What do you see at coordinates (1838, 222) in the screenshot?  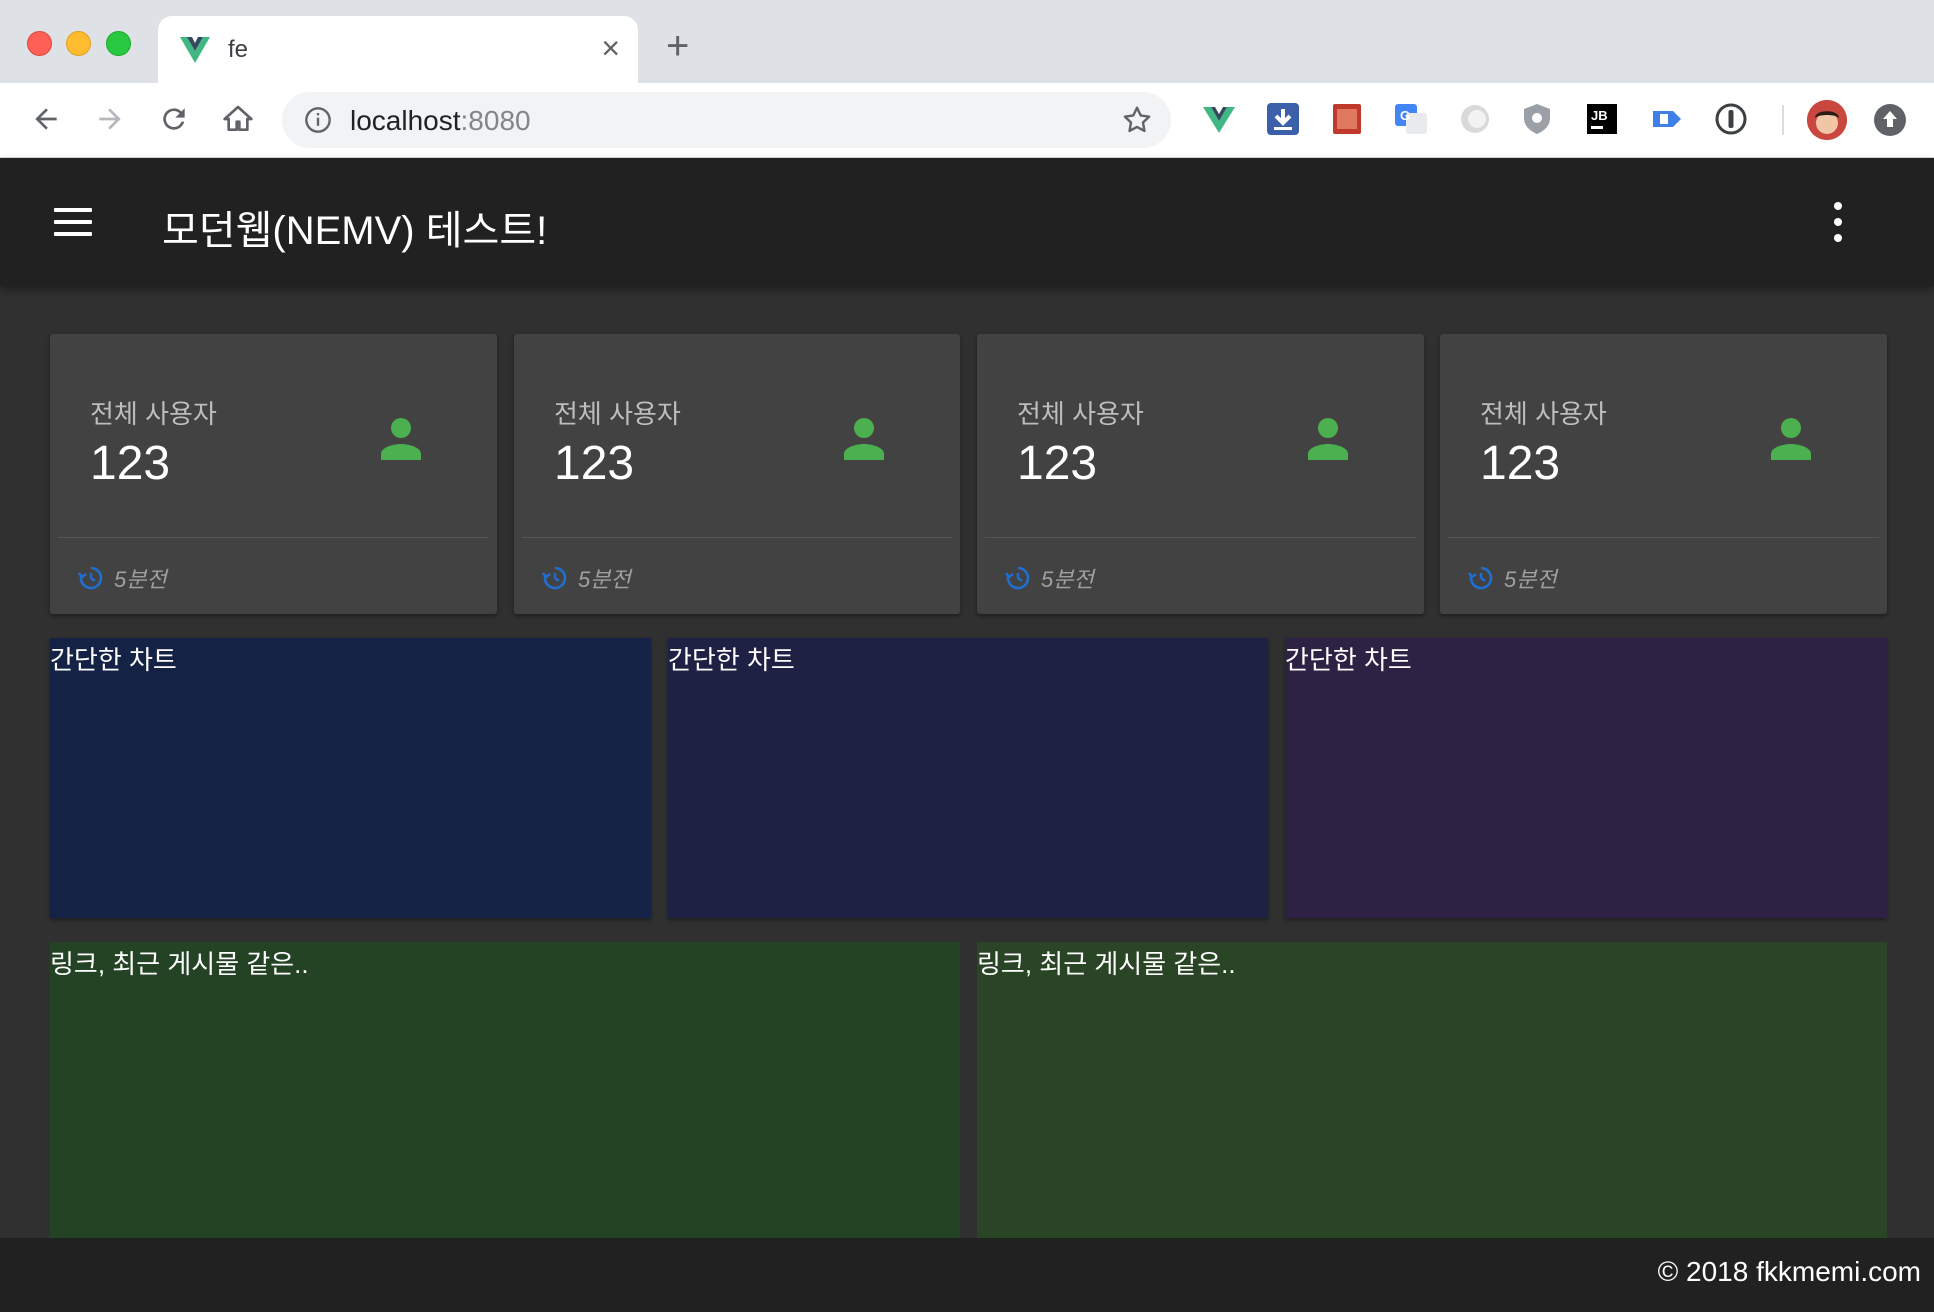 I see `more-vert-icon` at bounding box center [1838, 222].